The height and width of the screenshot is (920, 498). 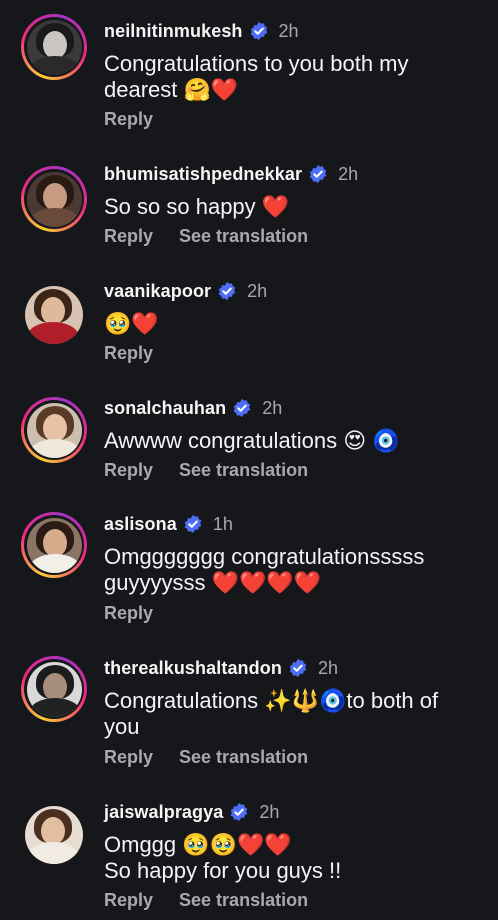 What do you see at coordinates (222, 523) in the screenshot?
I see `comment-time: 1h` at bounding box center [222, 523].